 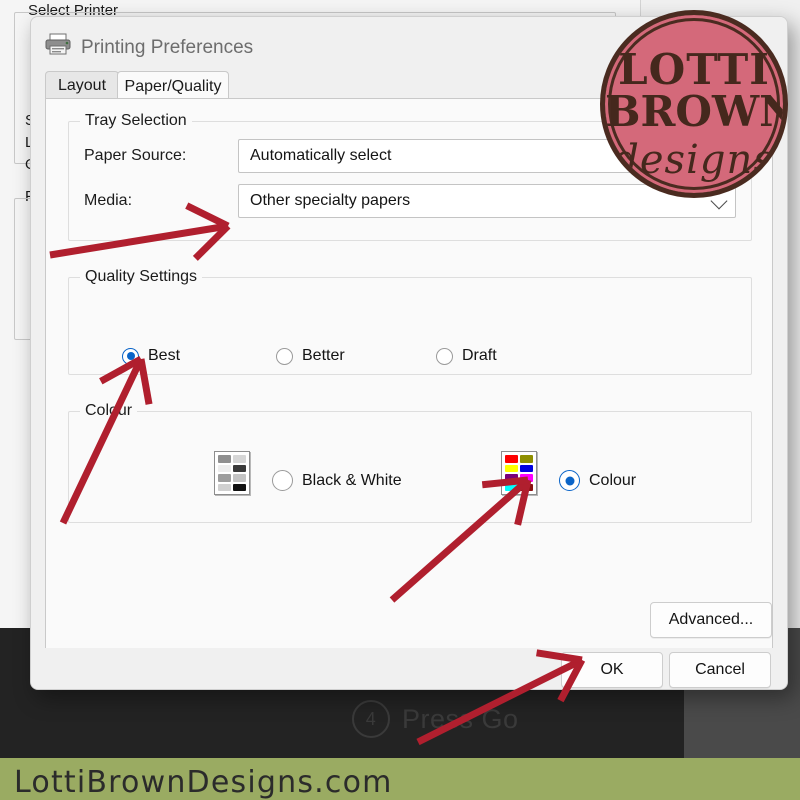 I want to click on radio-indicator-black-white, so click(x=282, y=480).